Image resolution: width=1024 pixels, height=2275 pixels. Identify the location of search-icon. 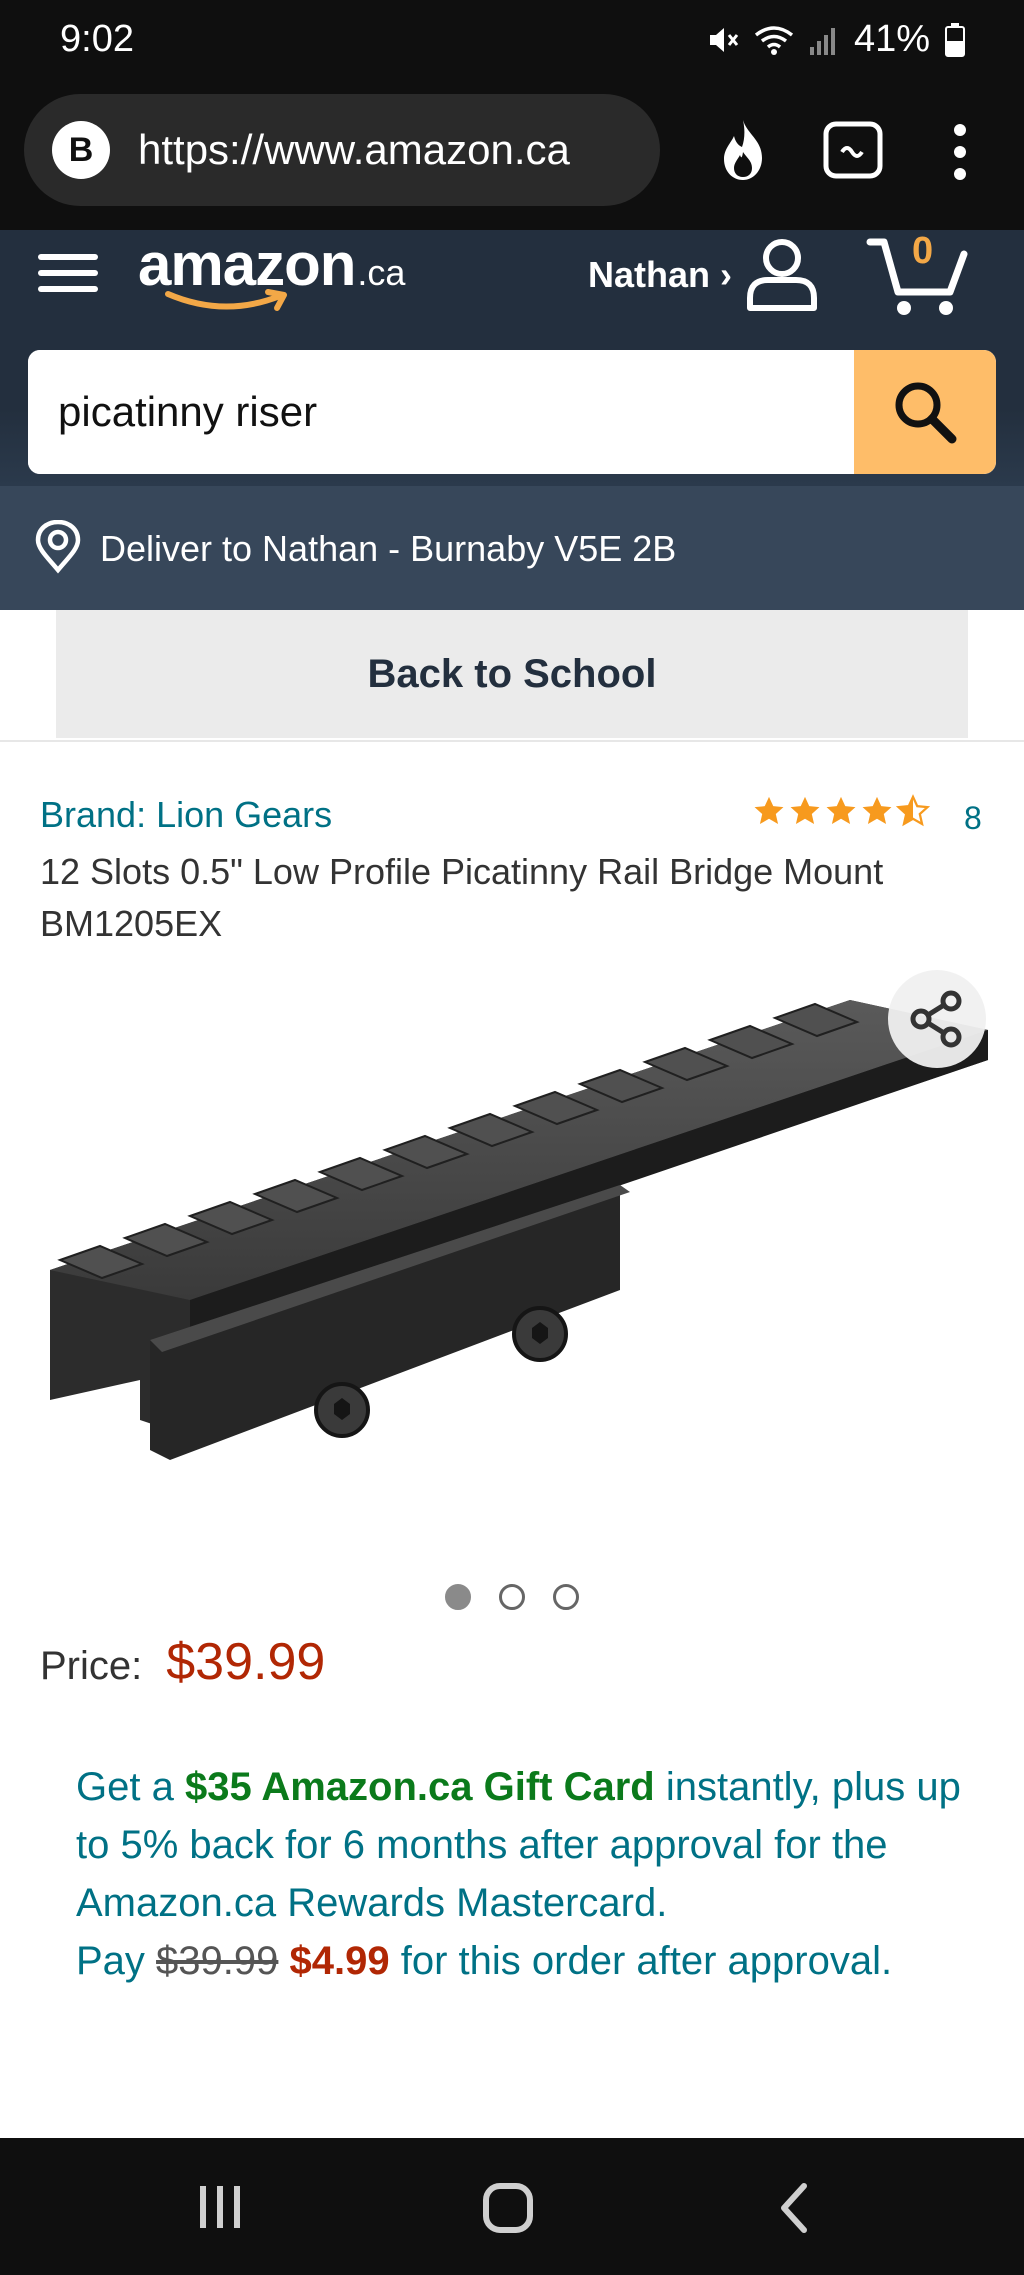
(926, 413).